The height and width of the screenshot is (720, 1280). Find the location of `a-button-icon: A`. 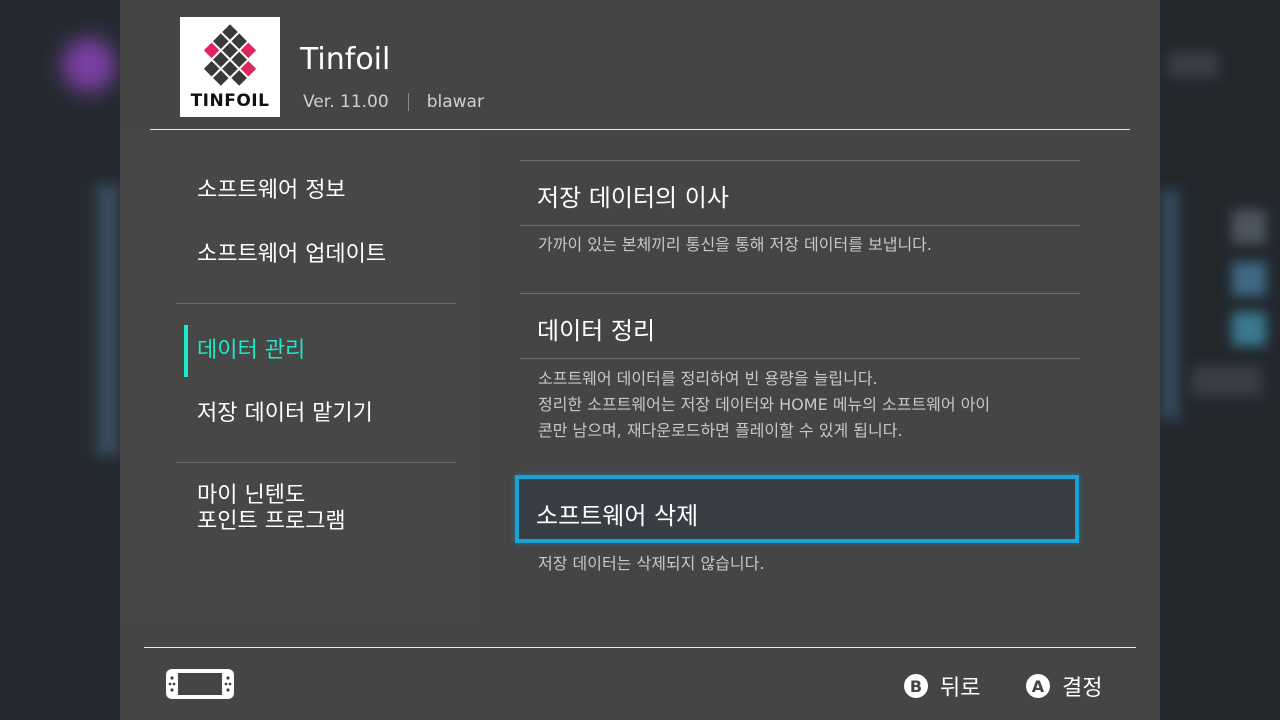

a-button-icon: A is located at coordinates (1038, 686).